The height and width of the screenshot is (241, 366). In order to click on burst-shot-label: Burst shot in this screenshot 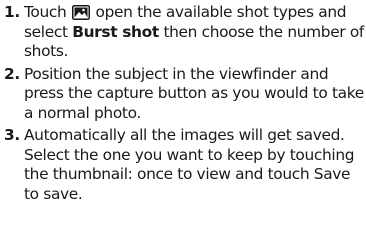, I will do `click(115, 31)`.